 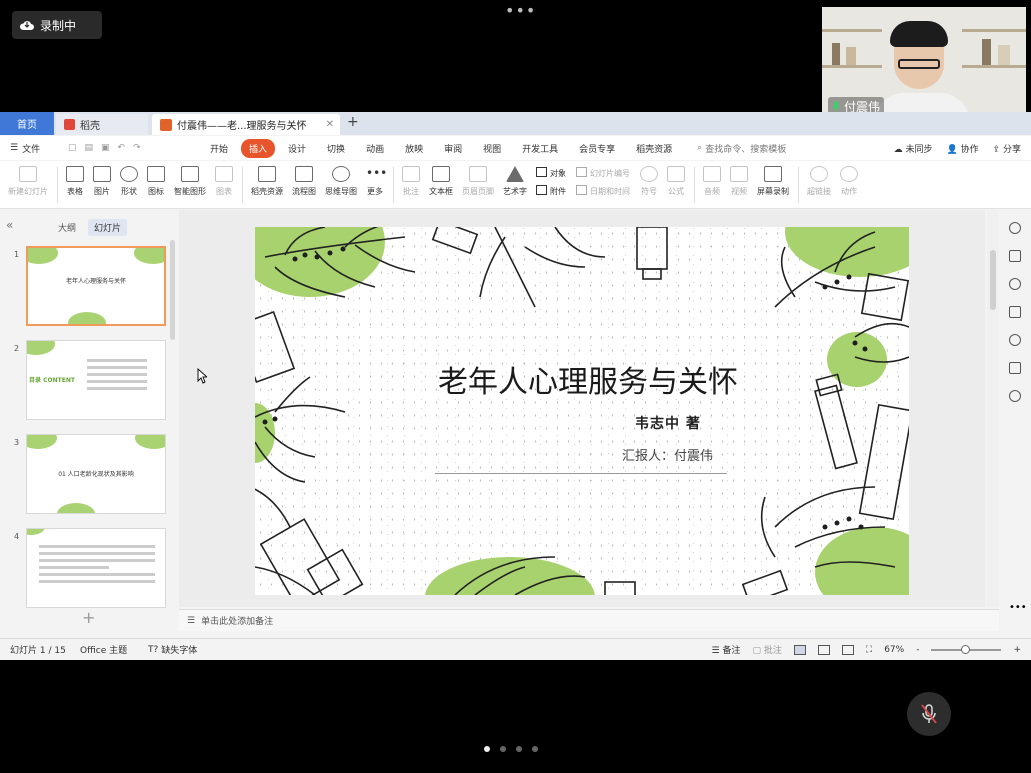 I want to click on tab-slides: 幻灯片, so click(x=108, y=227).